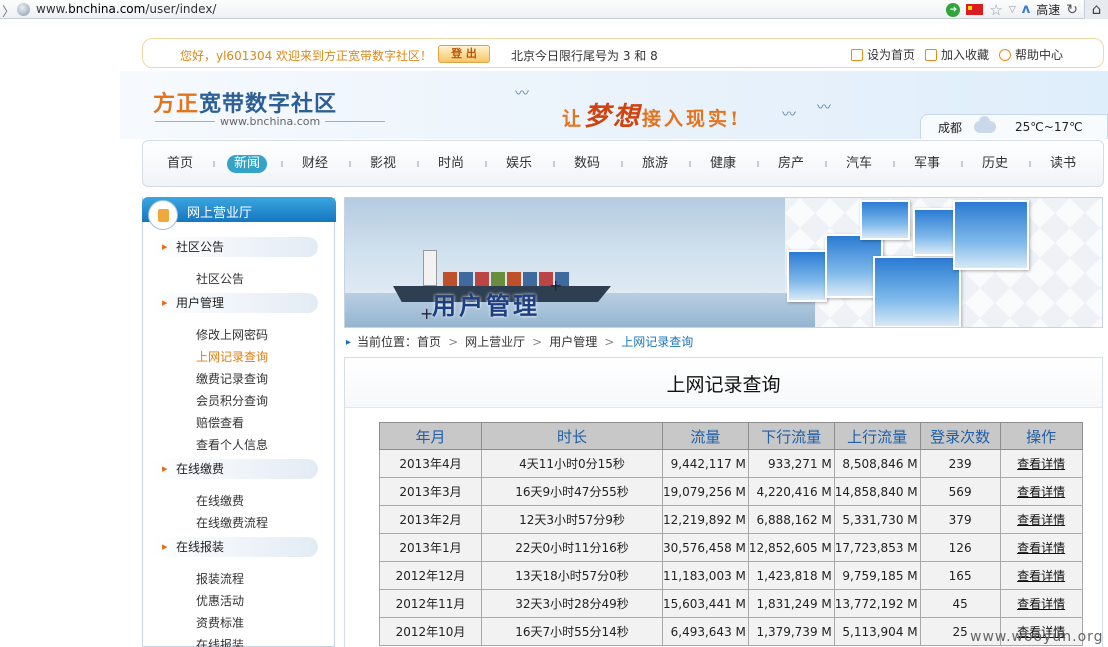  I want to click on nav-item-auto: 汽车, so click(859, 164).